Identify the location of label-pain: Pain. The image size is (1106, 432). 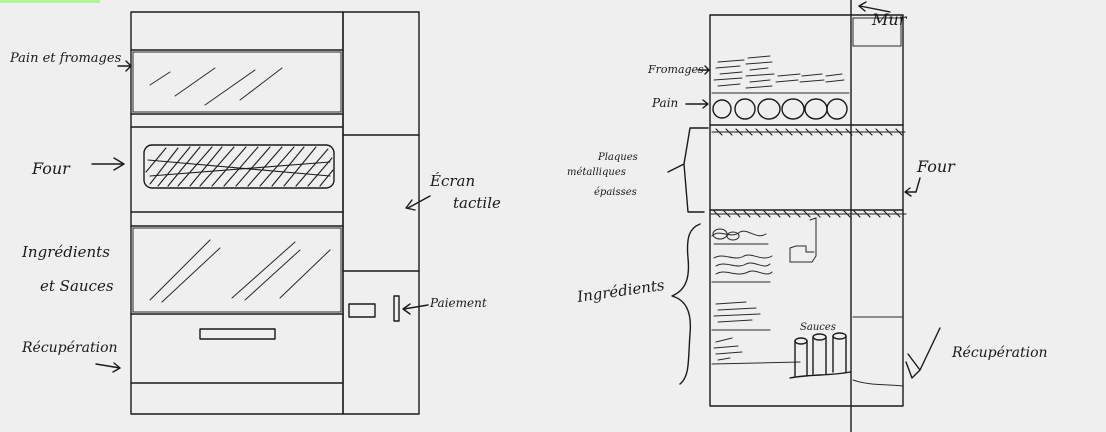
(664, 103).